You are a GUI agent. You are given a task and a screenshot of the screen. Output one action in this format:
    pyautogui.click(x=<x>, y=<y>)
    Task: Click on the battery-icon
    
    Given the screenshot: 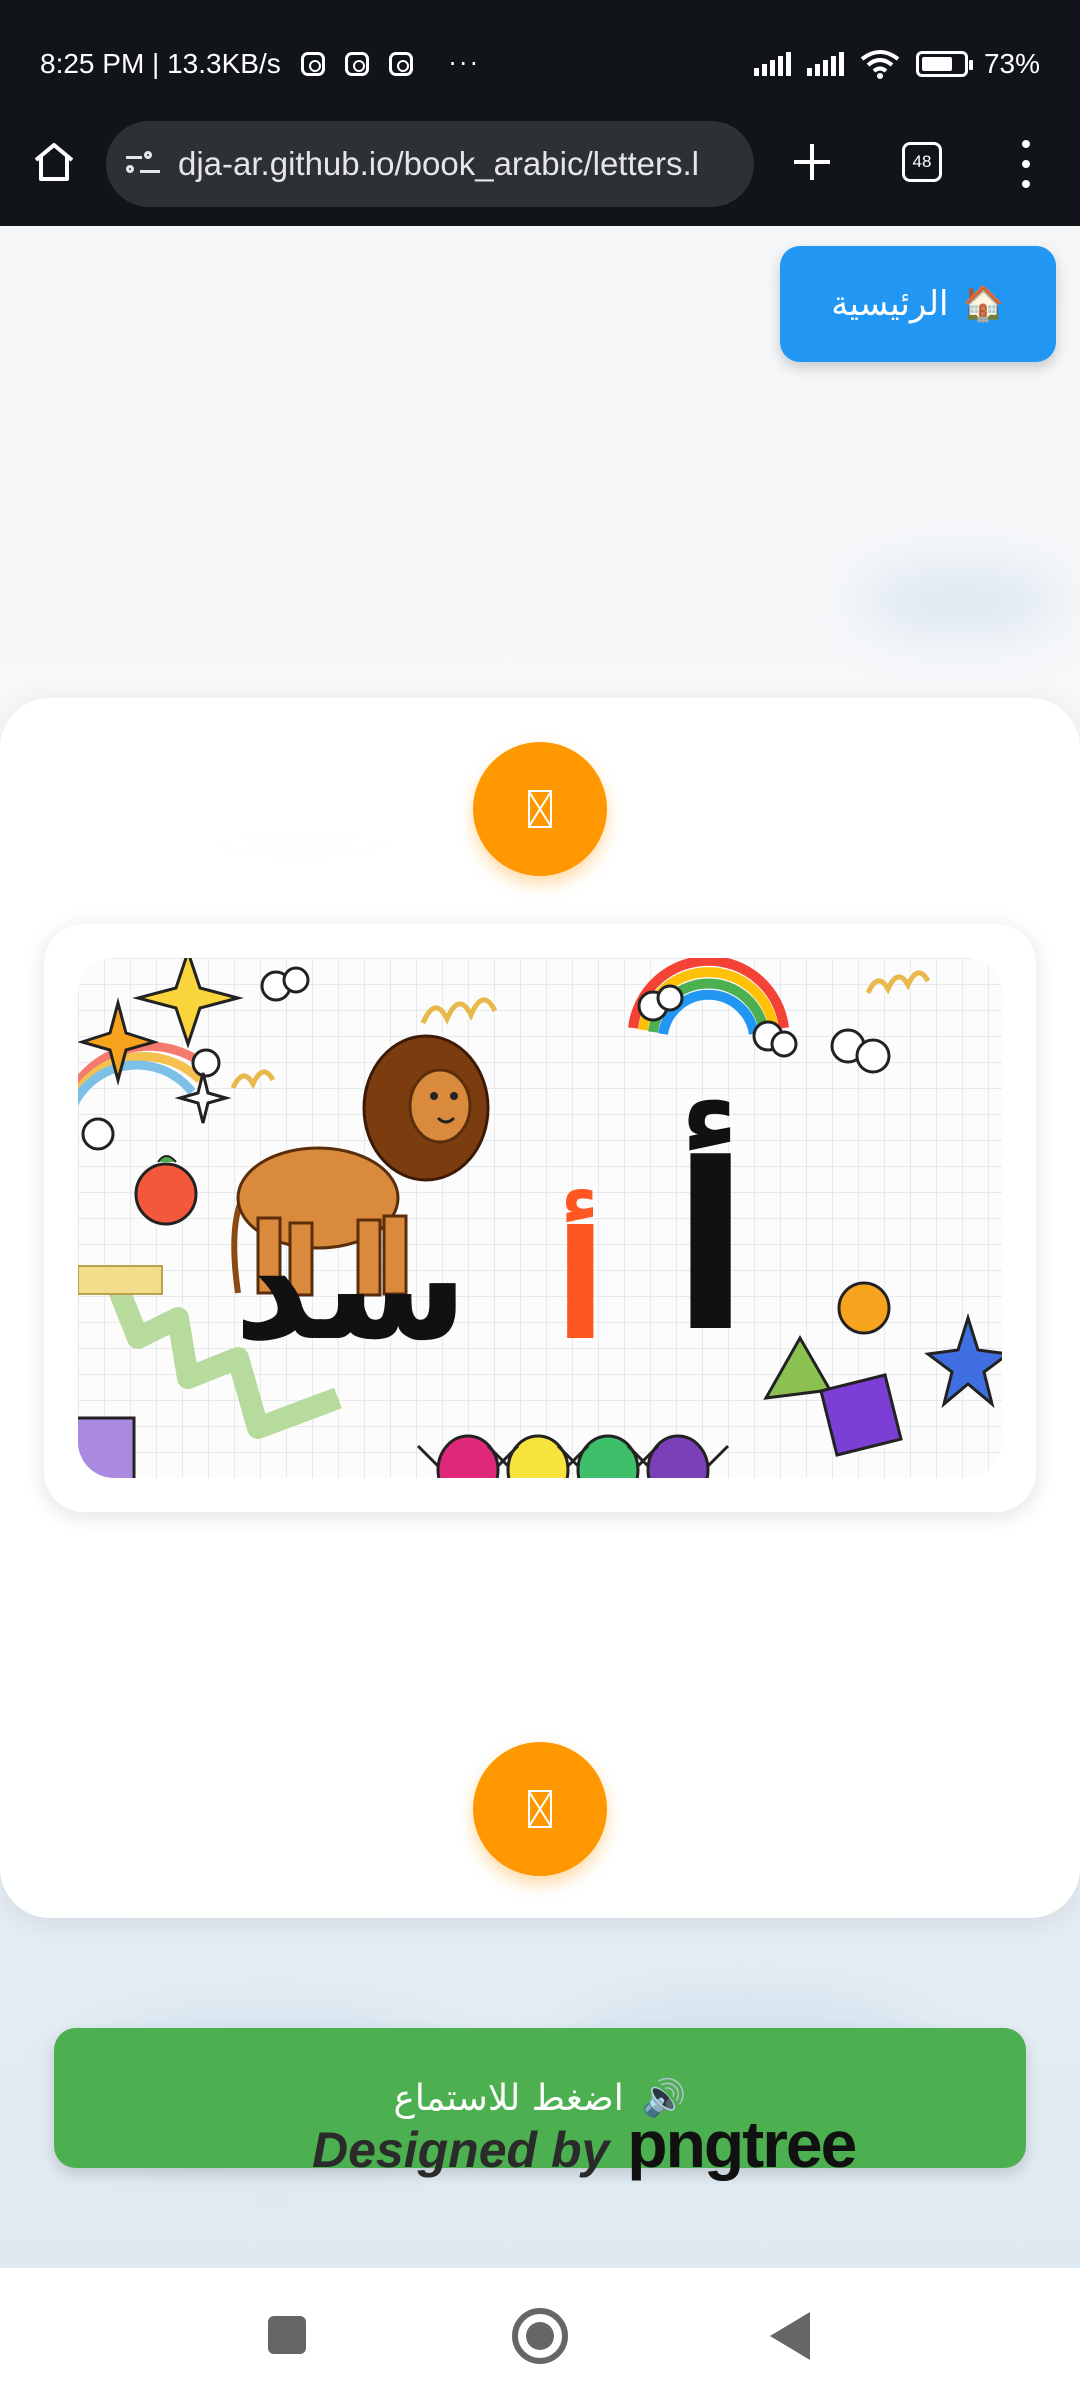 What is the action you would take?
    pyautogui.click(x=944, y=64)
    